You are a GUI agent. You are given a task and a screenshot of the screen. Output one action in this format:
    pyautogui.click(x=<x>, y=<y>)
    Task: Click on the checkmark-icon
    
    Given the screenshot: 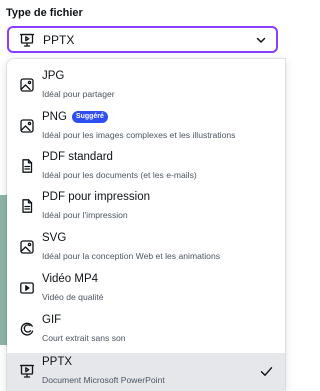 What is the action you would take?
    pyautogui.click(x=266, y=371)
    